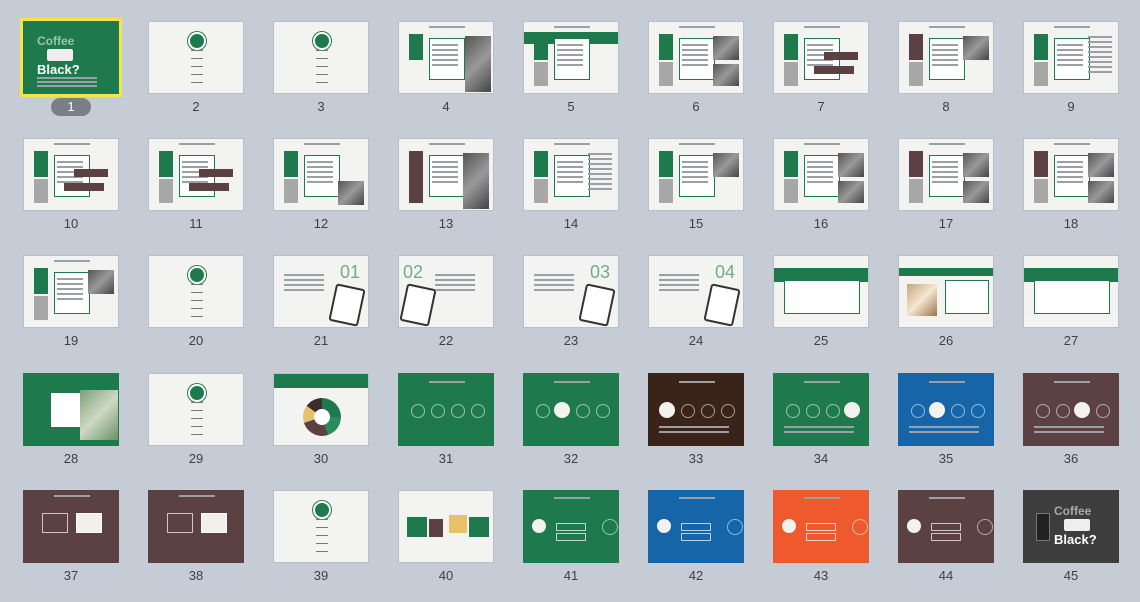  What do you see at coordinates (696, 421) in the screenshot?
I see `slide-thumbnail-33: 33` at bounding box center [696, 421].